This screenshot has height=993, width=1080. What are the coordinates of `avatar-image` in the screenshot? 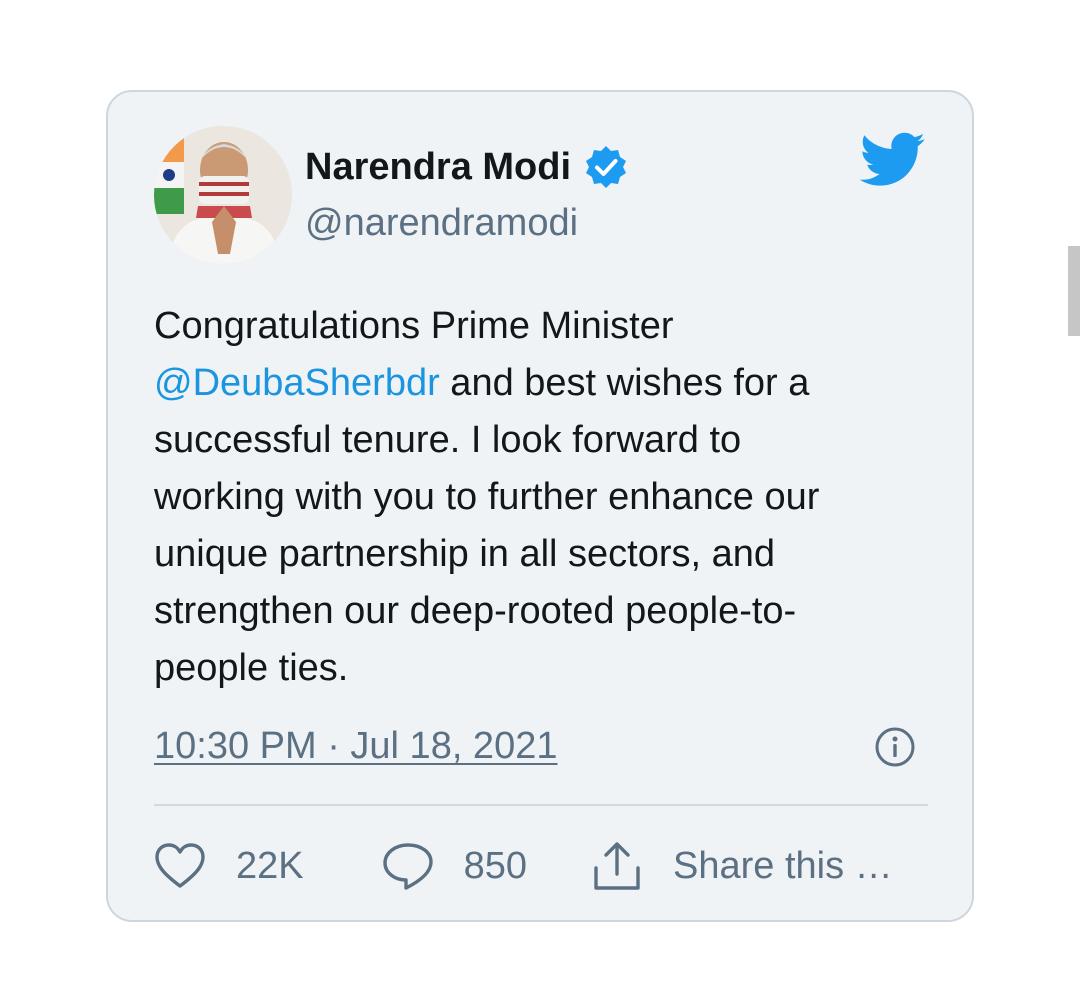 It's located at (223, 195).